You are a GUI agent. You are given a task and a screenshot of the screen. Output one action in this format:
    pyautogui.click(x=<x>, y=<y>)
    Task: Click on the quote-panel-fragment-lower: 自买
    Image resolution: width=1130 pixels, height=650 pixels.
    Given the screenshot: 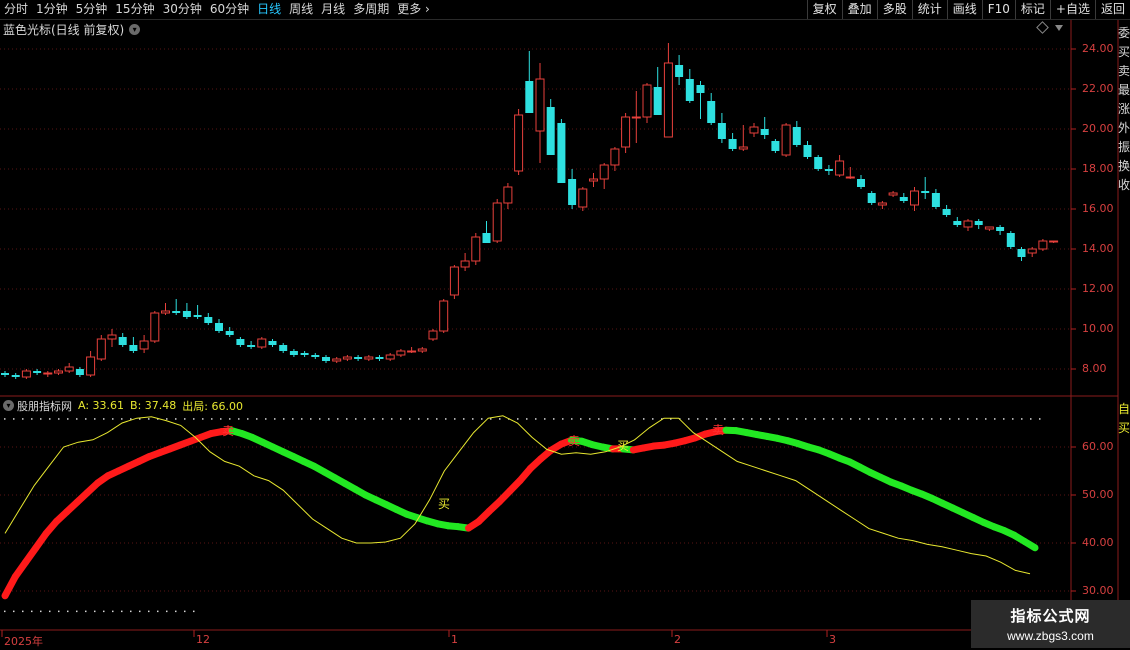 What is the action you would take?
    pyautogui.click(x=1124, y=418)
    